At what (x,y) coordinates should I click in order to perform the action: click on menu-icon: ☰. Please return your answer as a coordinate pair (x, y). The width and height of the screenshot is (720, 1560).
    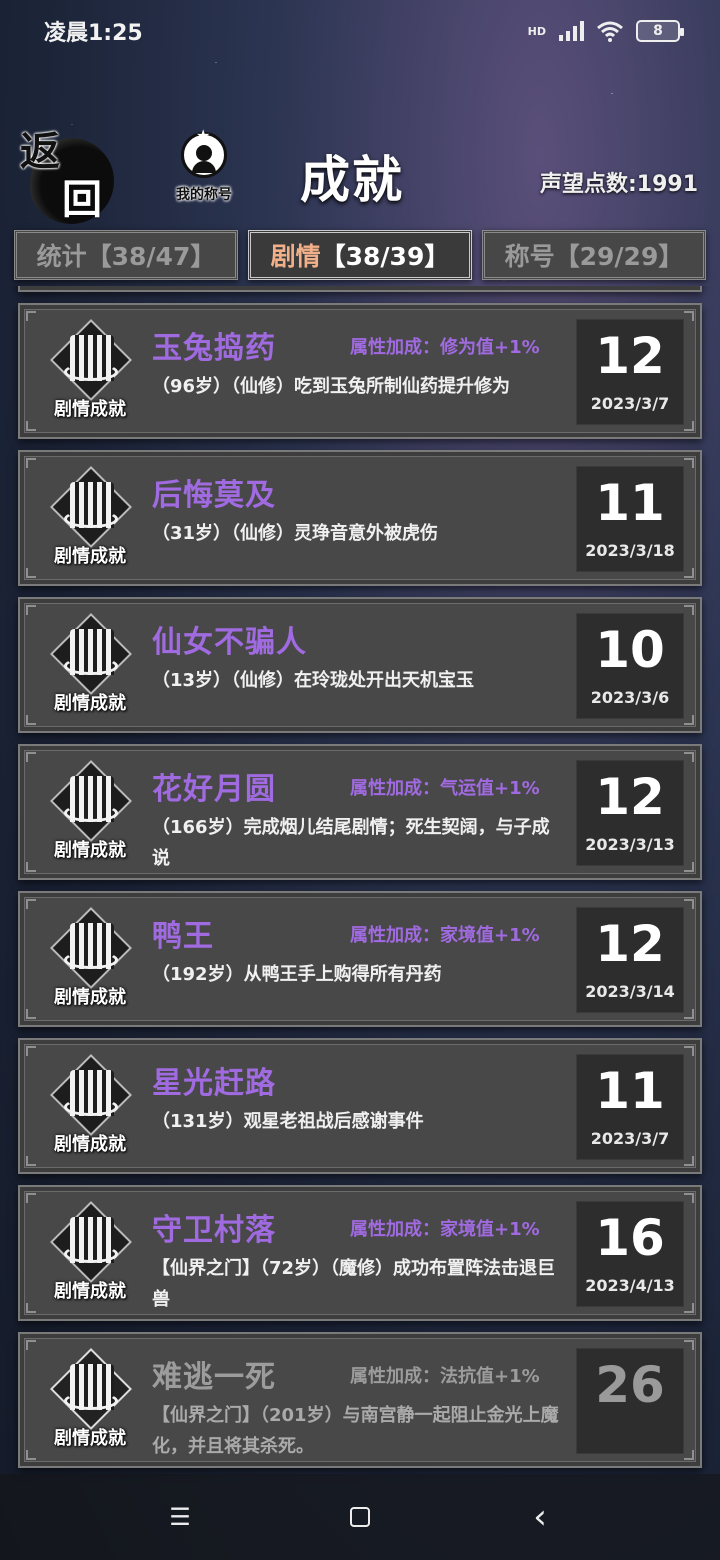
    Looking at the image, I should click on (180, 1517).